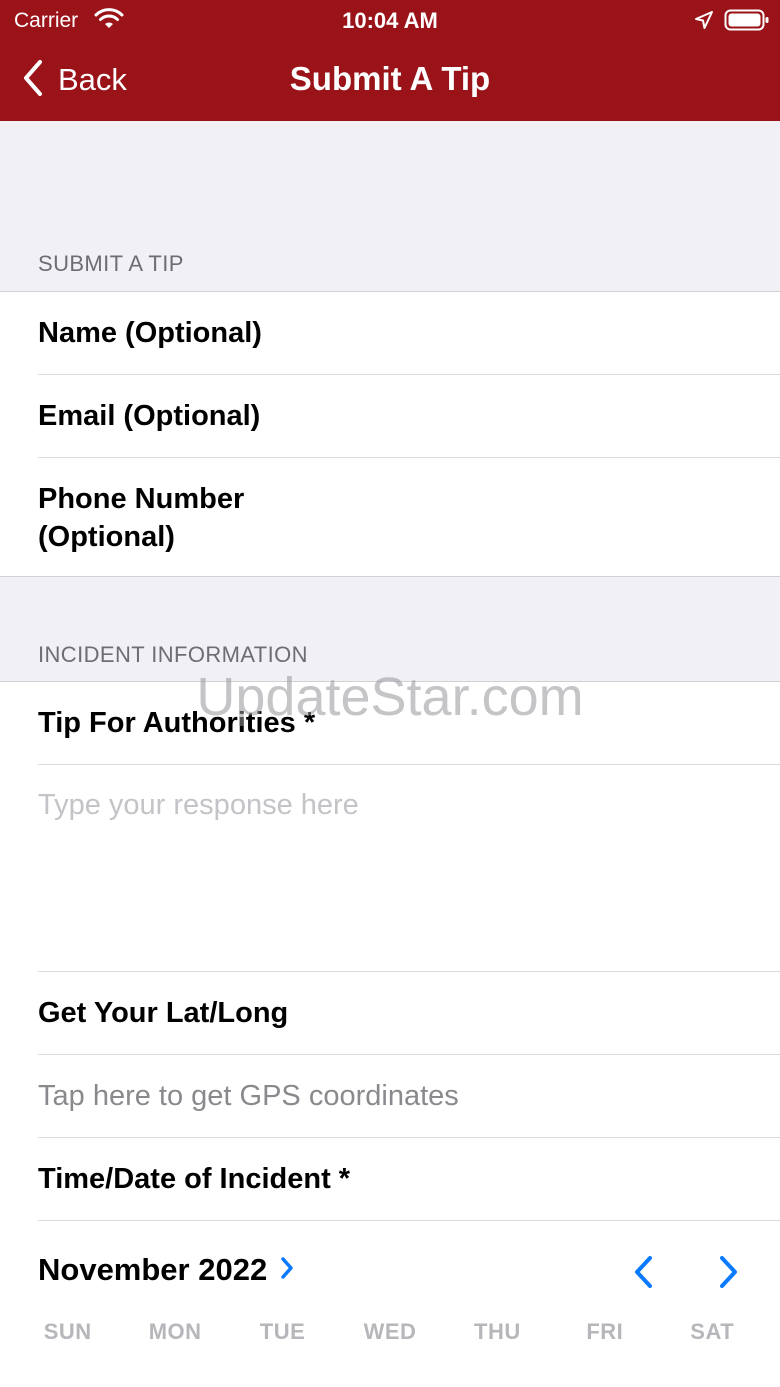 The height and width of the screenshot is (1387, 780). What do you see at coordinates (163, 1013) in the screenshot?
I see `latlong-label: Get Your Lat/Long` at bounding box center [163, 1013].